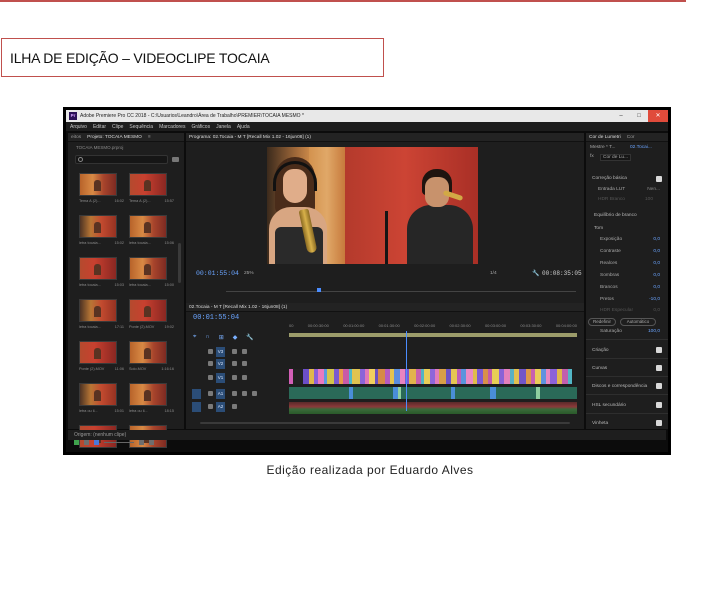 This screenshot has height=600, width=720. I want to click on thumbnail-item: Tema A.(2)... 16:02, so click(101, 191).